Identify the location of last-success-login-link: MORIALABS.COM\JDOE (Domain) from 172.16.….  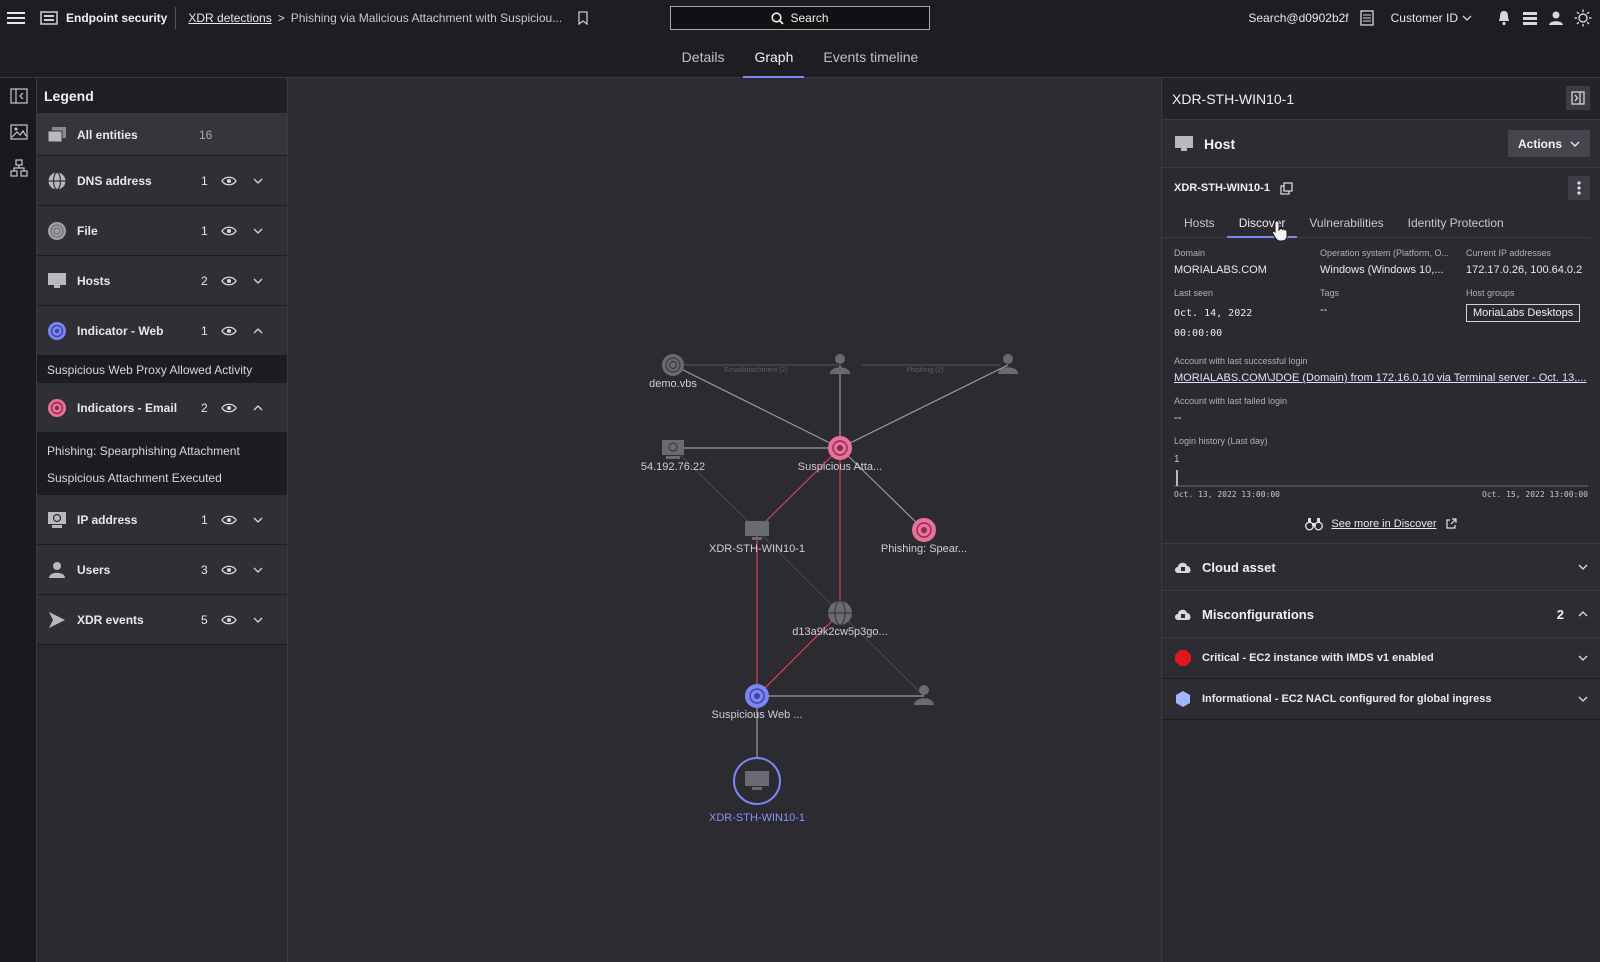
(1381, 378).